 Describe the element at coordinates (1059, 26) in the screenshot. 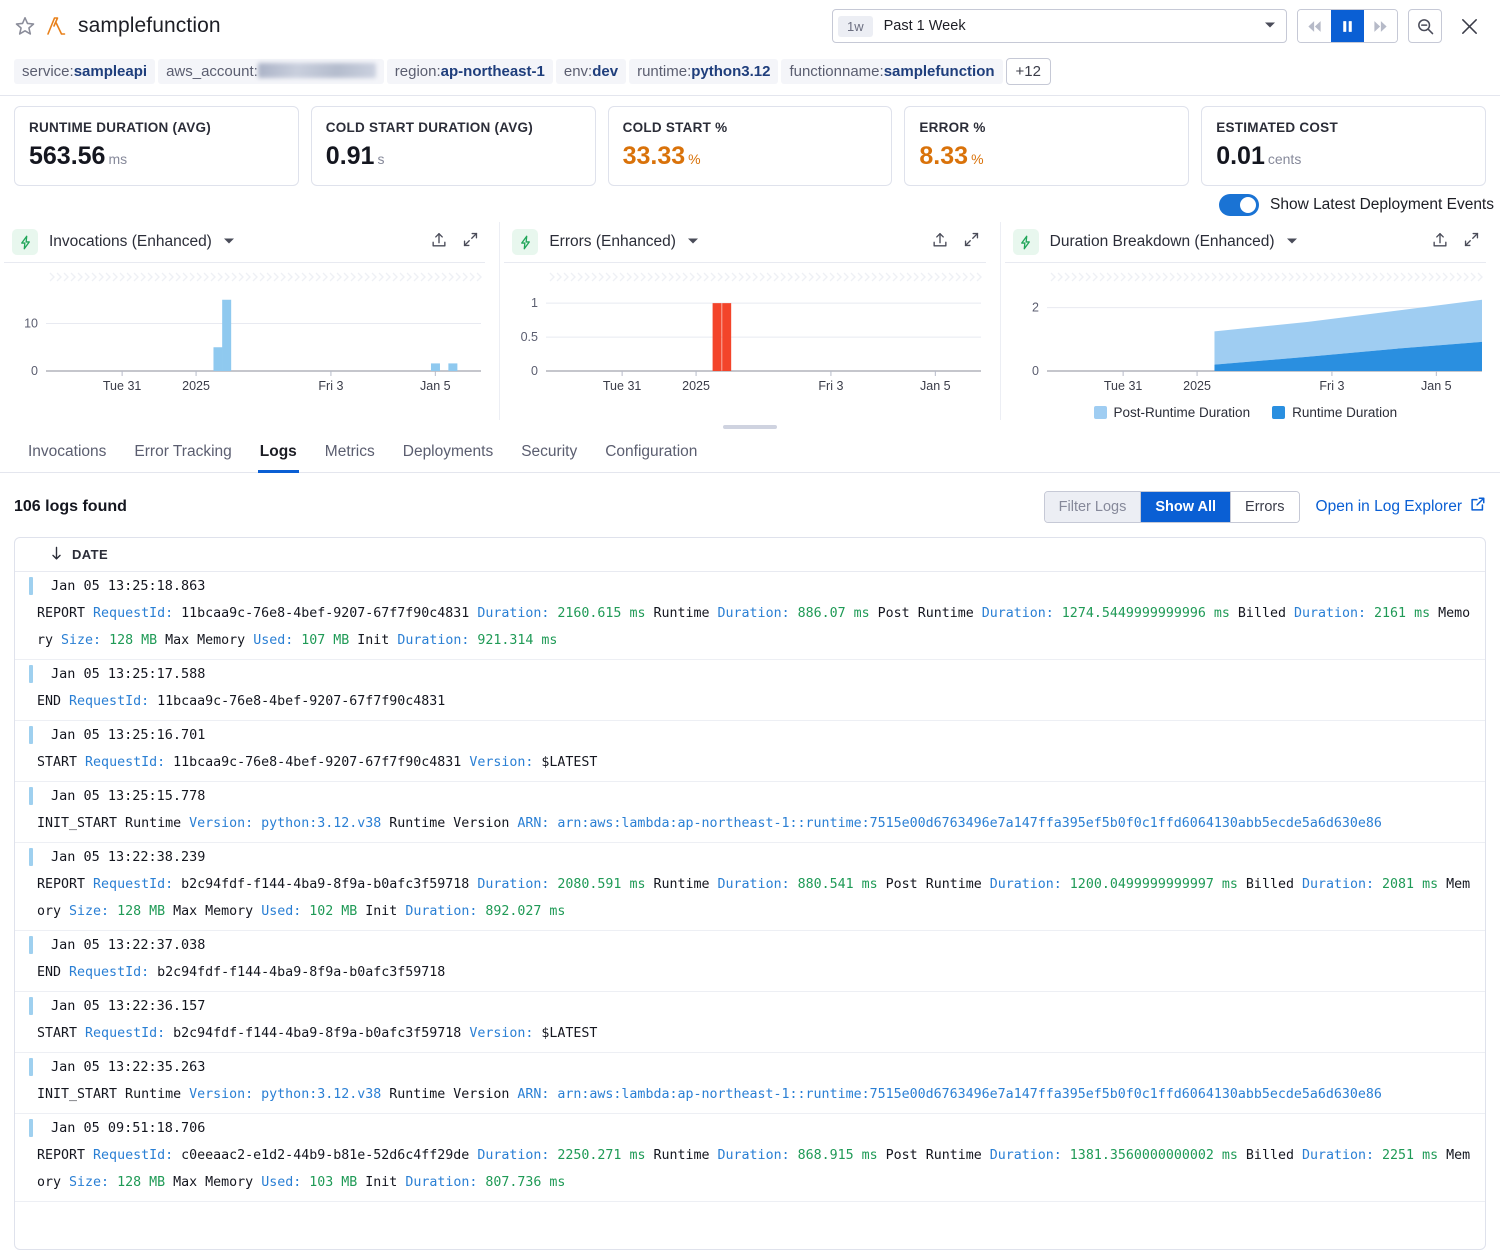

I see `time-range-picker: 1w Past 1 Week` at that location.